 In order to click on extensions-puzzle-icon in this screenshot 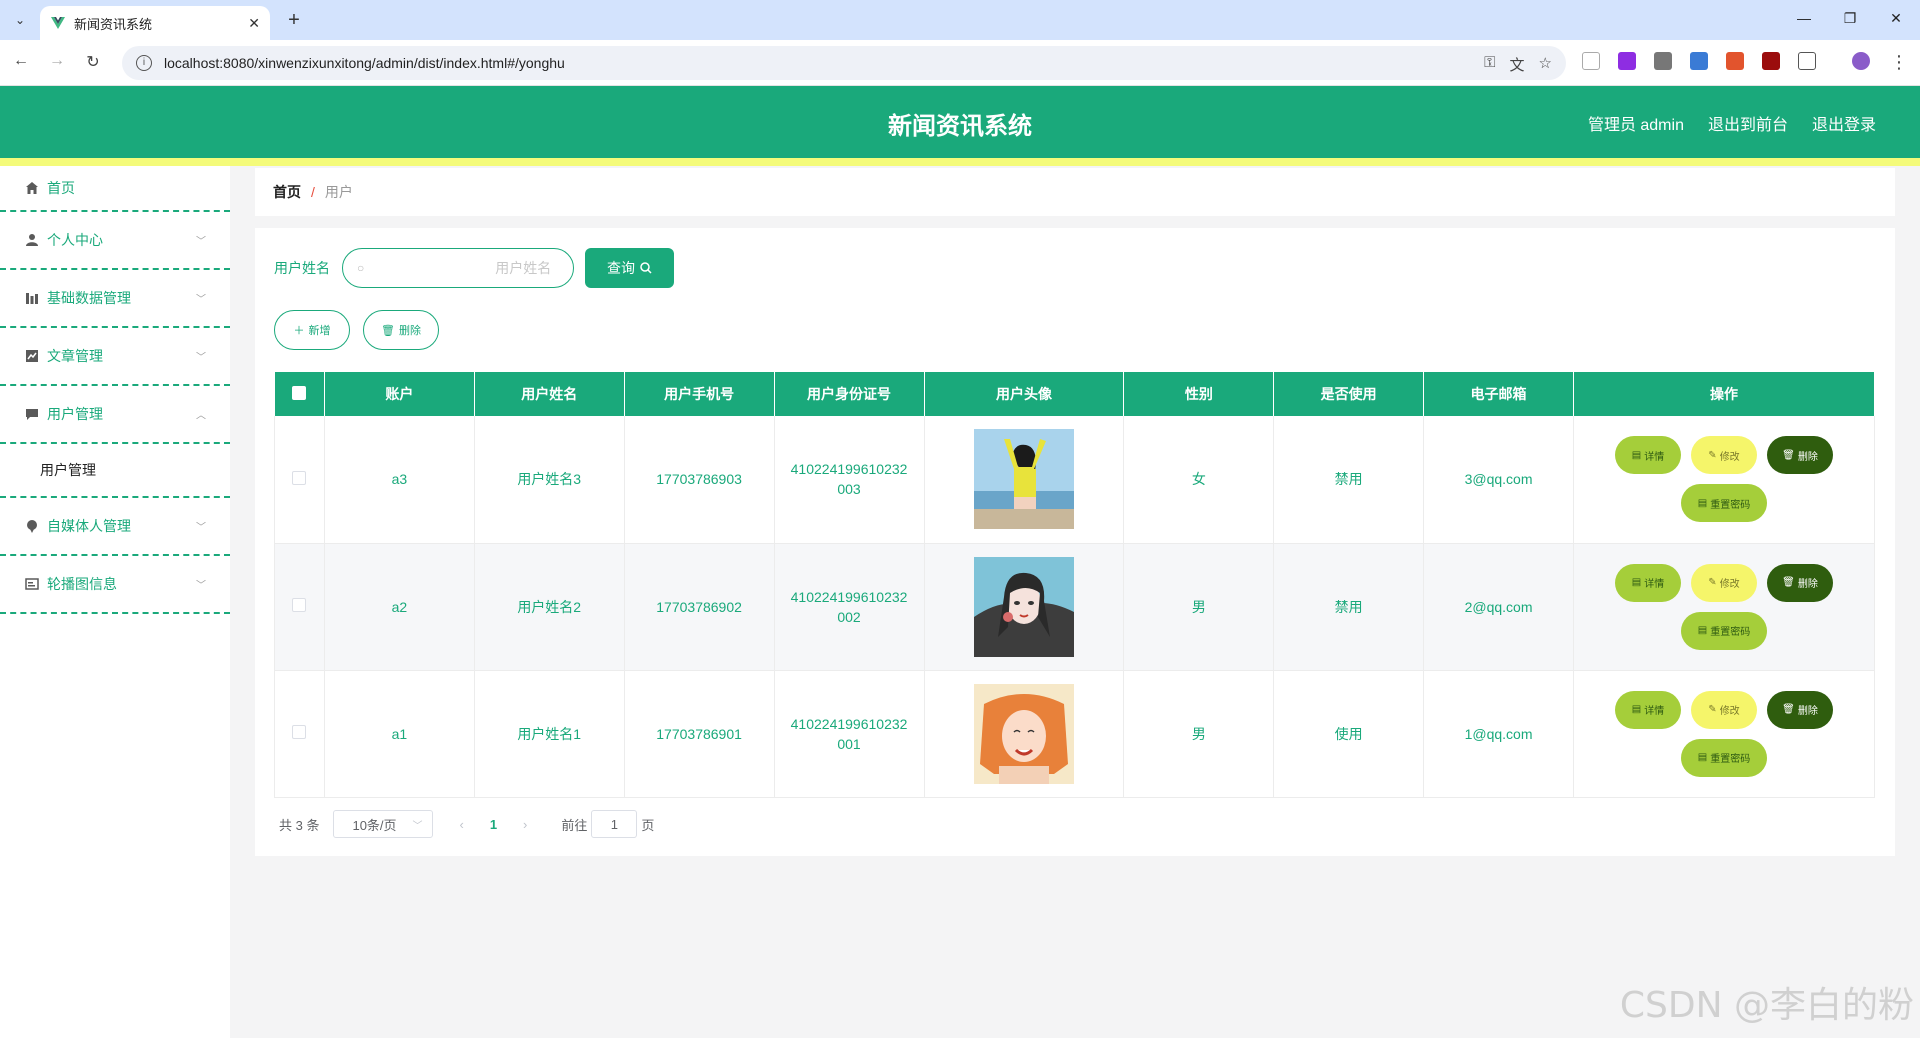, I will do `click(1807, 61)`.